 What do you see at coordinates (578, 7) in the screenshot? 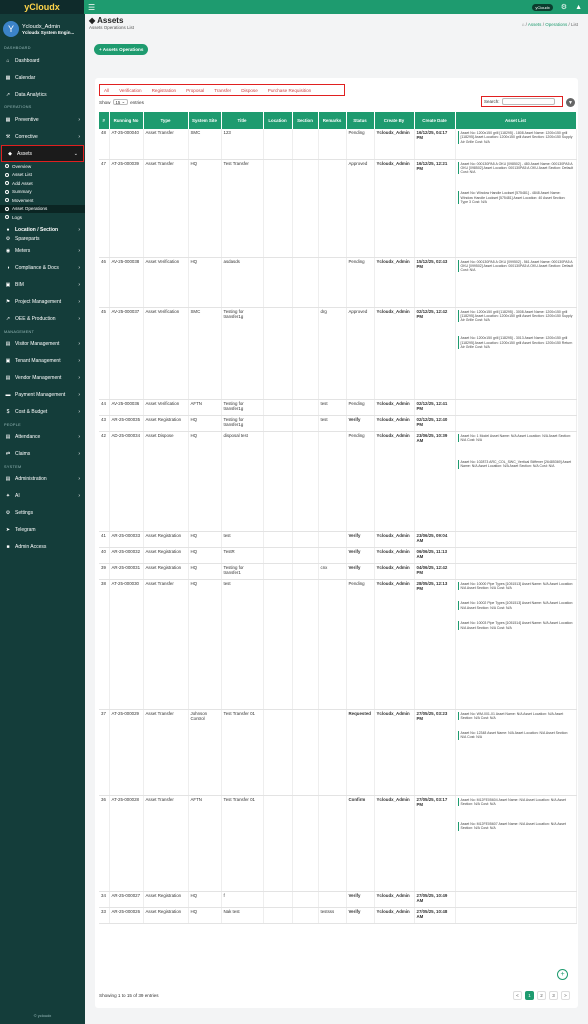
I see `apps-icon: ▲` at bounding box center [578, 7].